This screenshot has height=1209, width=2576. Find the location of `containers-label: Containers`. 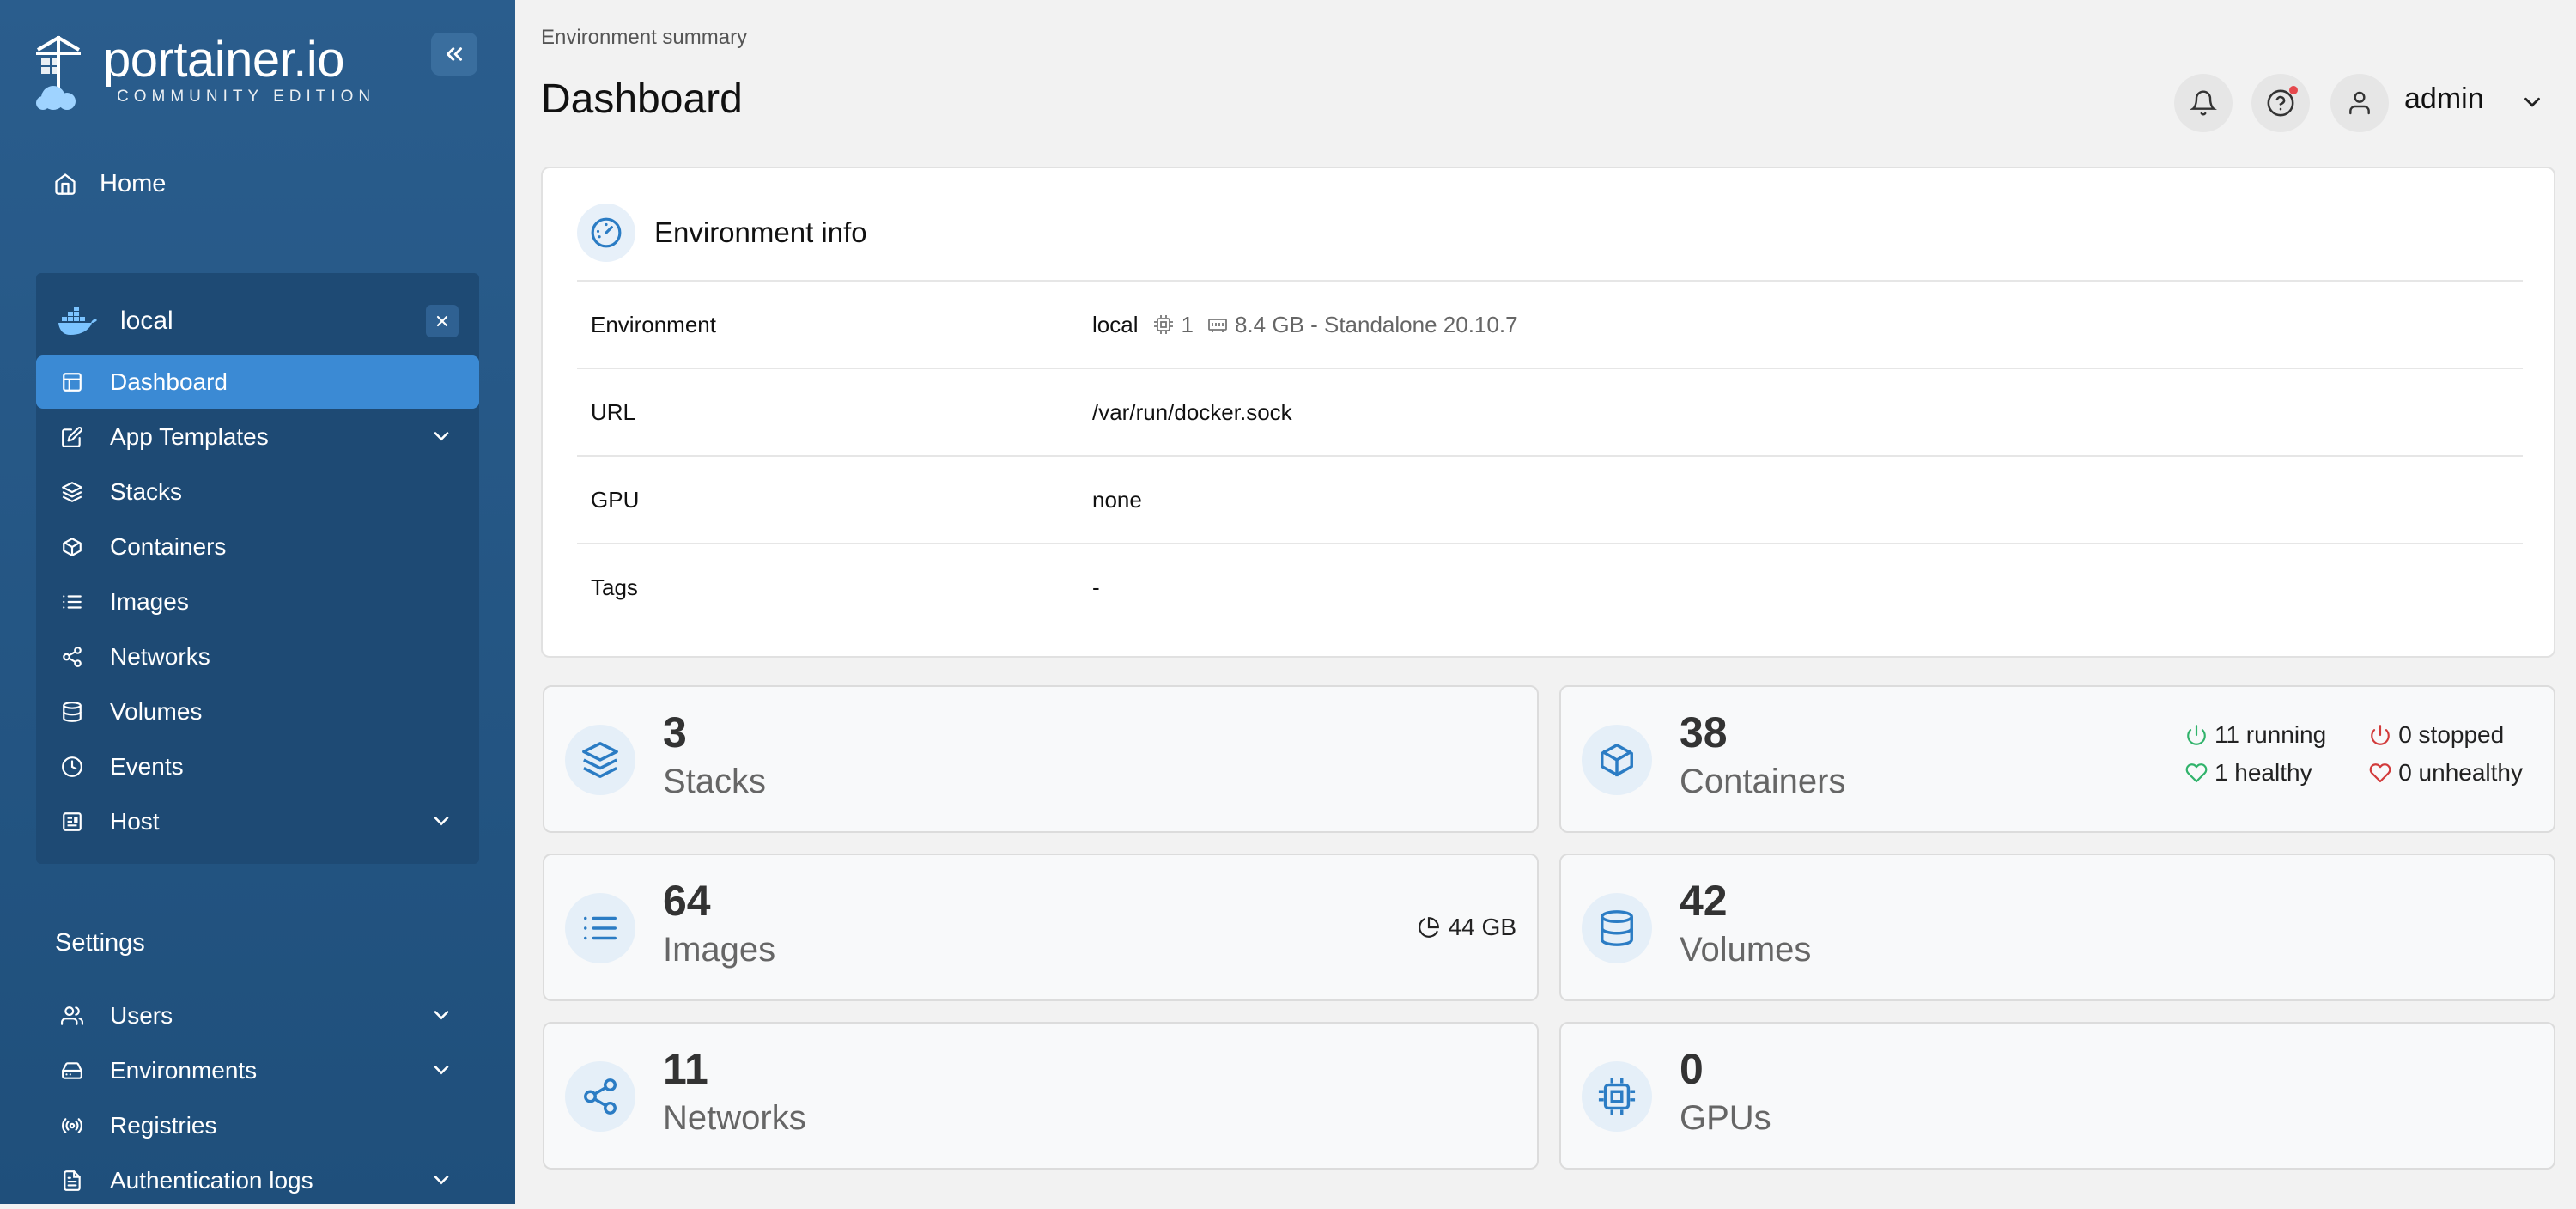

containers-label: Containers is located at coordinates (1763, 781).